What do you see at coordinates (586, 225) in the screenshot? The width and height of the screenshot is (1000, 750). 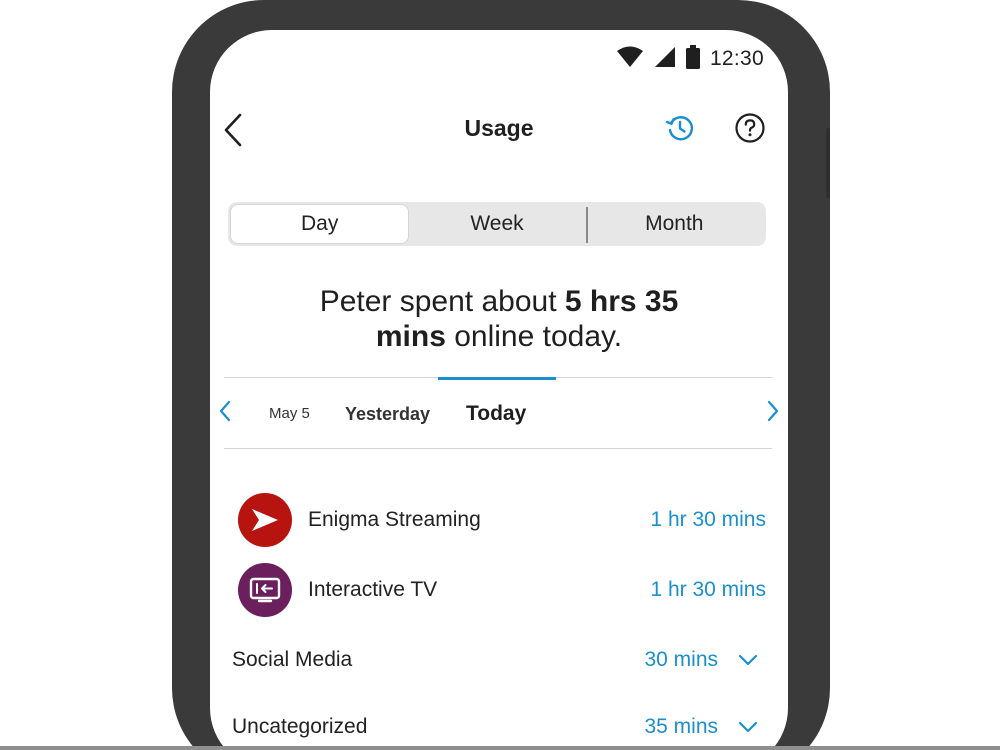 I see `segment-divider` at bounding box center [586, 225].